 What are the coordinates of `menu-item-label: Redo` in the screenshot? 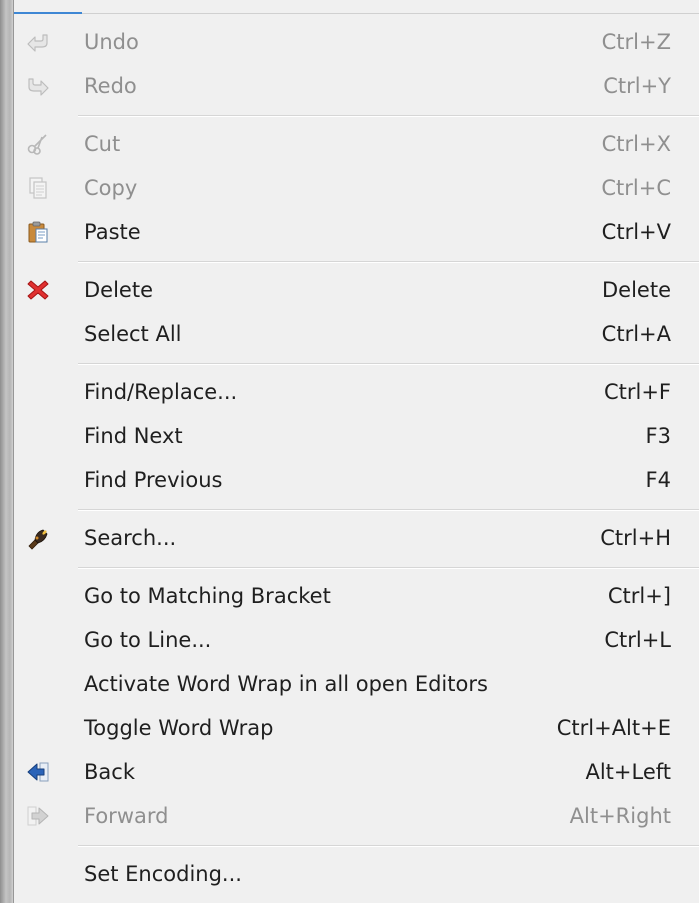 It's located at (110, 86).